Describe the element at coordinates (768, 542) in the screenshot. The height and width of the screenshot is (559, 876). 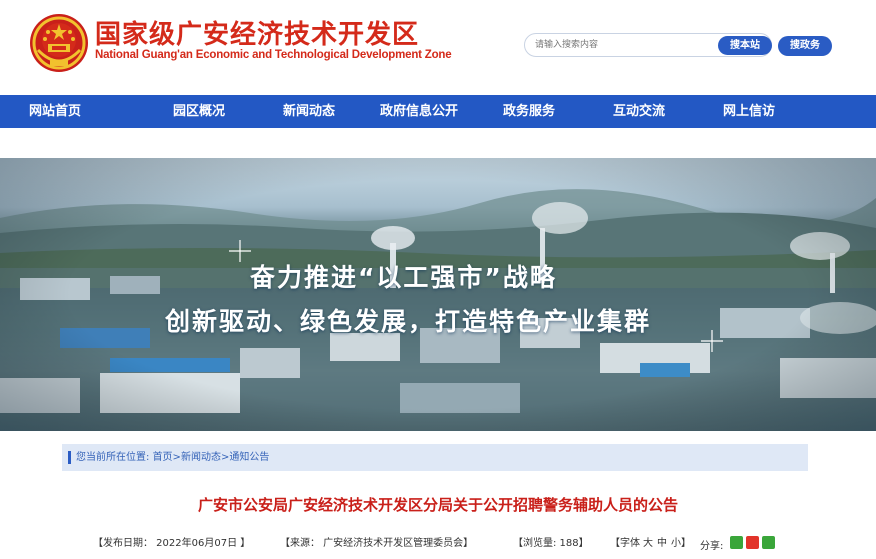
I see `qq-share-icon` at that location.